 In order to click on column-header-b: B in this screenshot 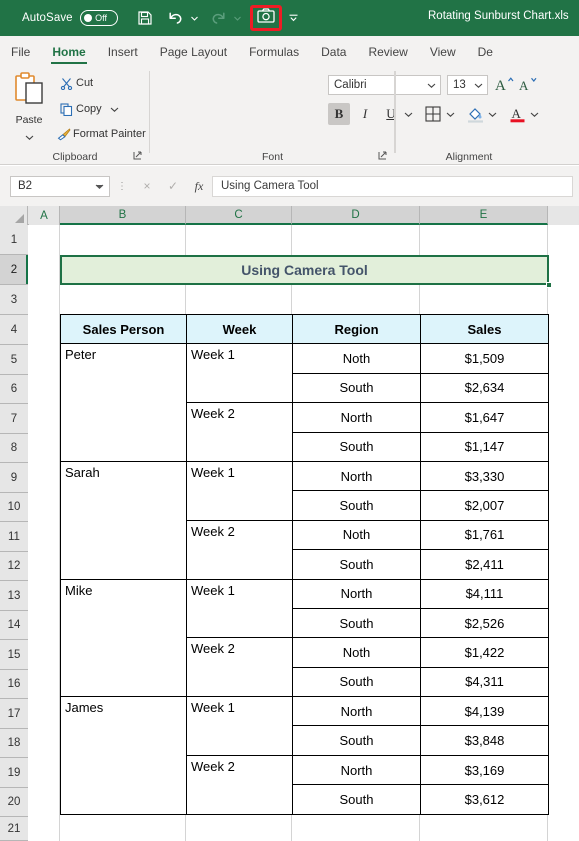, I will do `click(123, 215)`.